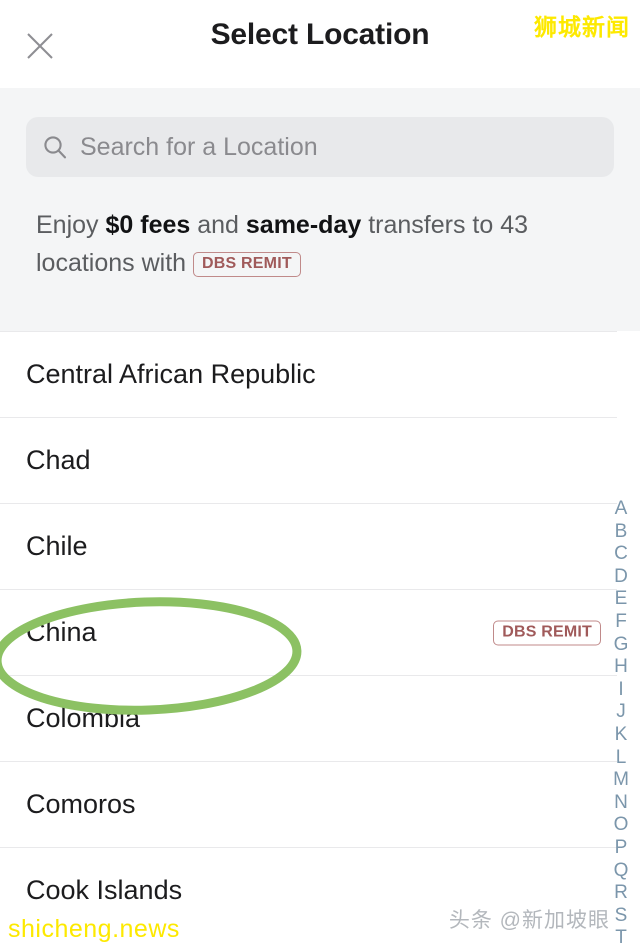 The width and height of the screenshot is (640, 950). I want to click on alphabet-index: ABCDEFGHIJKLMNOPQRST, so click(621, 724).